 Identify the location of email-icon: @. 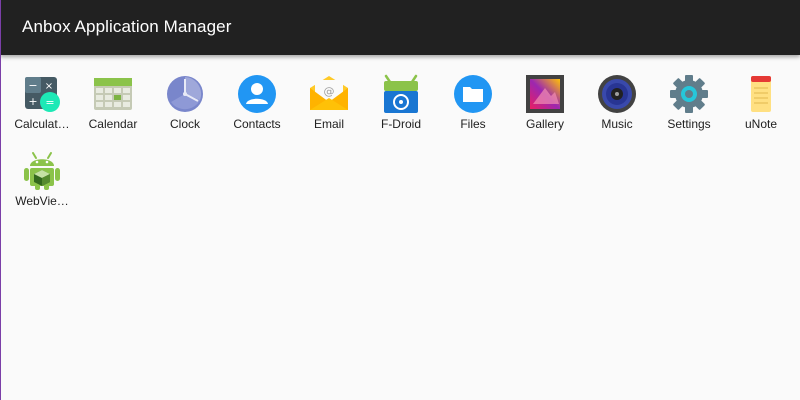
(329, 94).